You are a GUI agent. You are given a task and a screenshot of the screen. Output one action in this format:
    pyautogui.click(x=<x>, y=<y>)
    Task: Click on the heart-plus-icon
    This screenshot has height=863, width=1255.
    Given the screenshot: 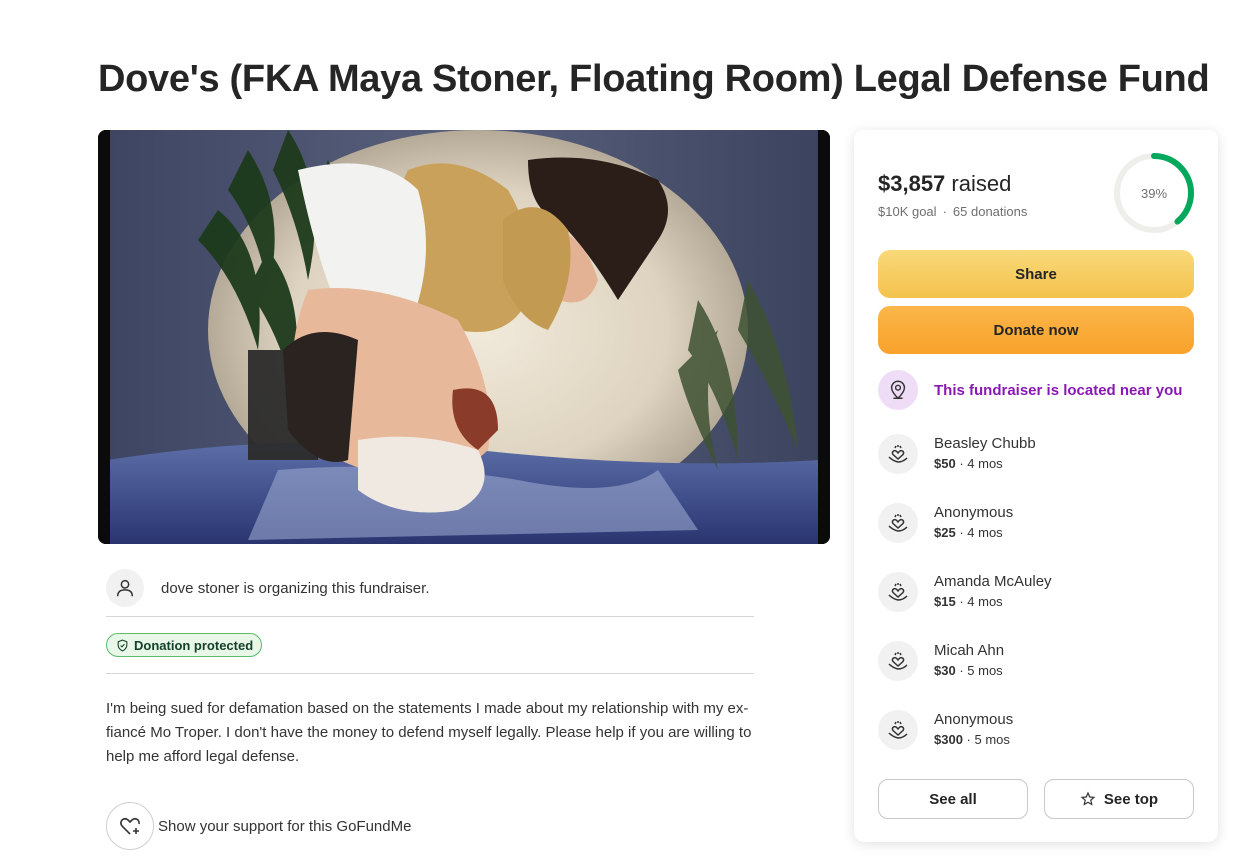 What is the action you would take?
    pyautogui.click(x=130, y=826)
    